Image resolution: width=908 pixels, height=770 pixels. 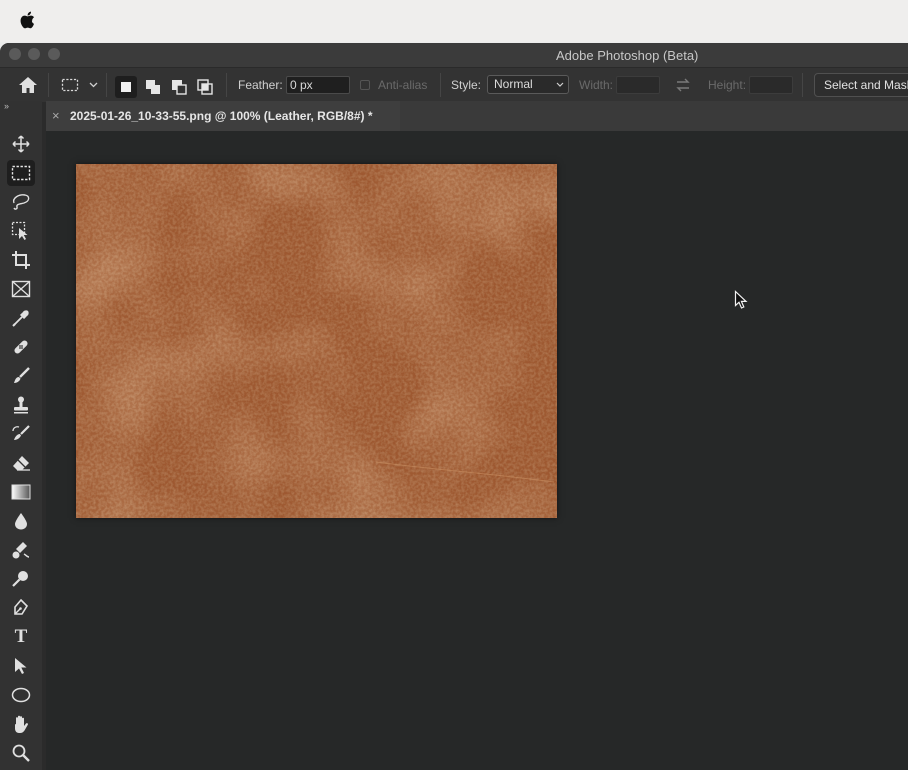 I want to click on feather-input: 0 px, so click(x=318, y=85).